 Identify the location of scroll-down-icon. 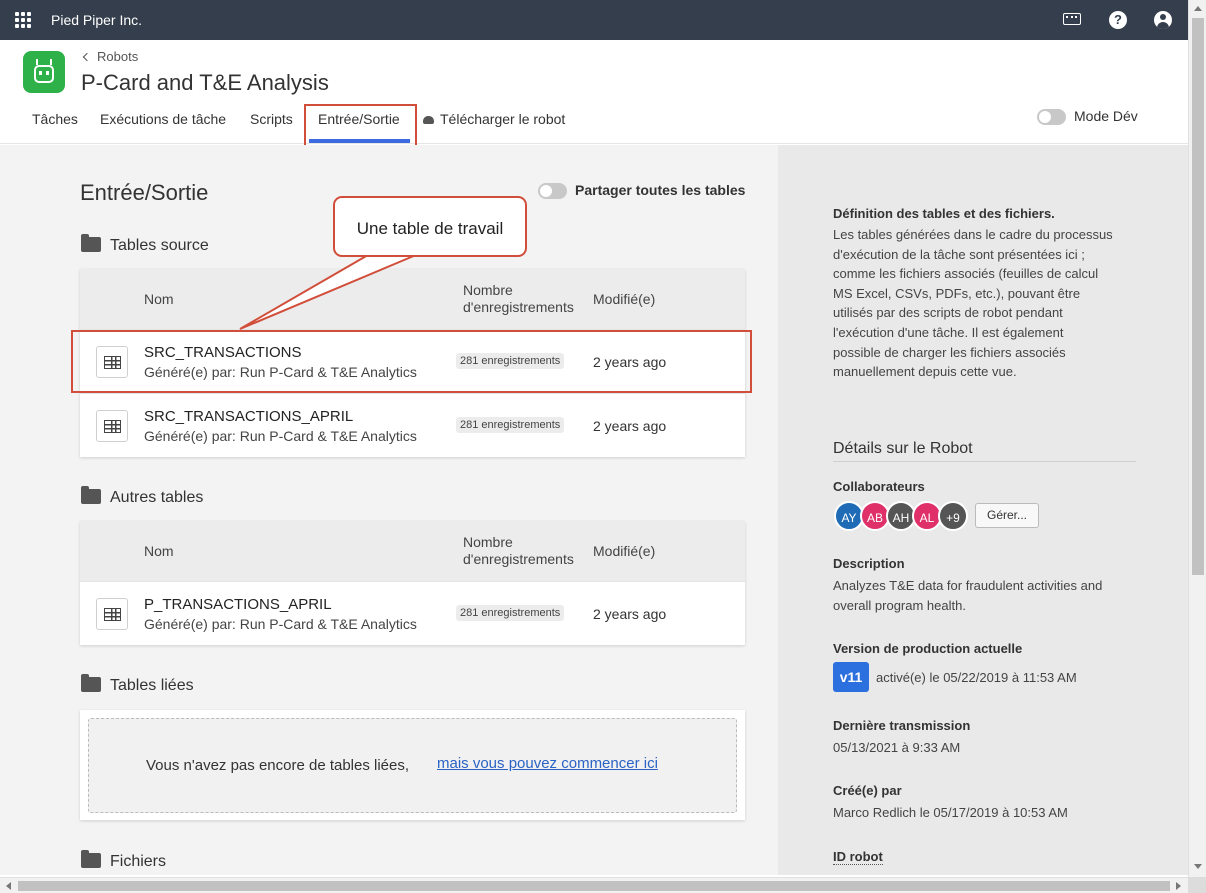
(1198, 866).